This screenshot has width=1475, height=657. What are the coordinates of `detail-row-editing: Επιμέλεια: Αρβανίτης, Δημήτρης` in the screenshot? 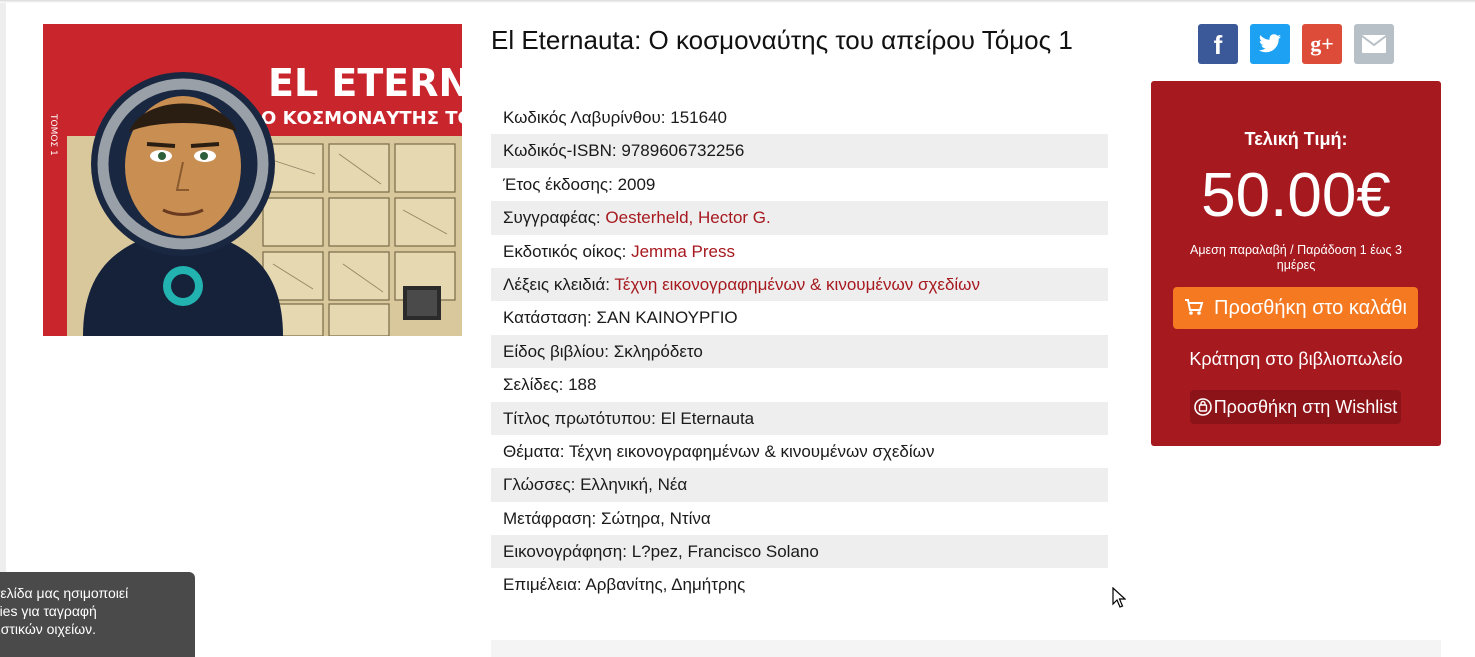 It's located at (799, 584).